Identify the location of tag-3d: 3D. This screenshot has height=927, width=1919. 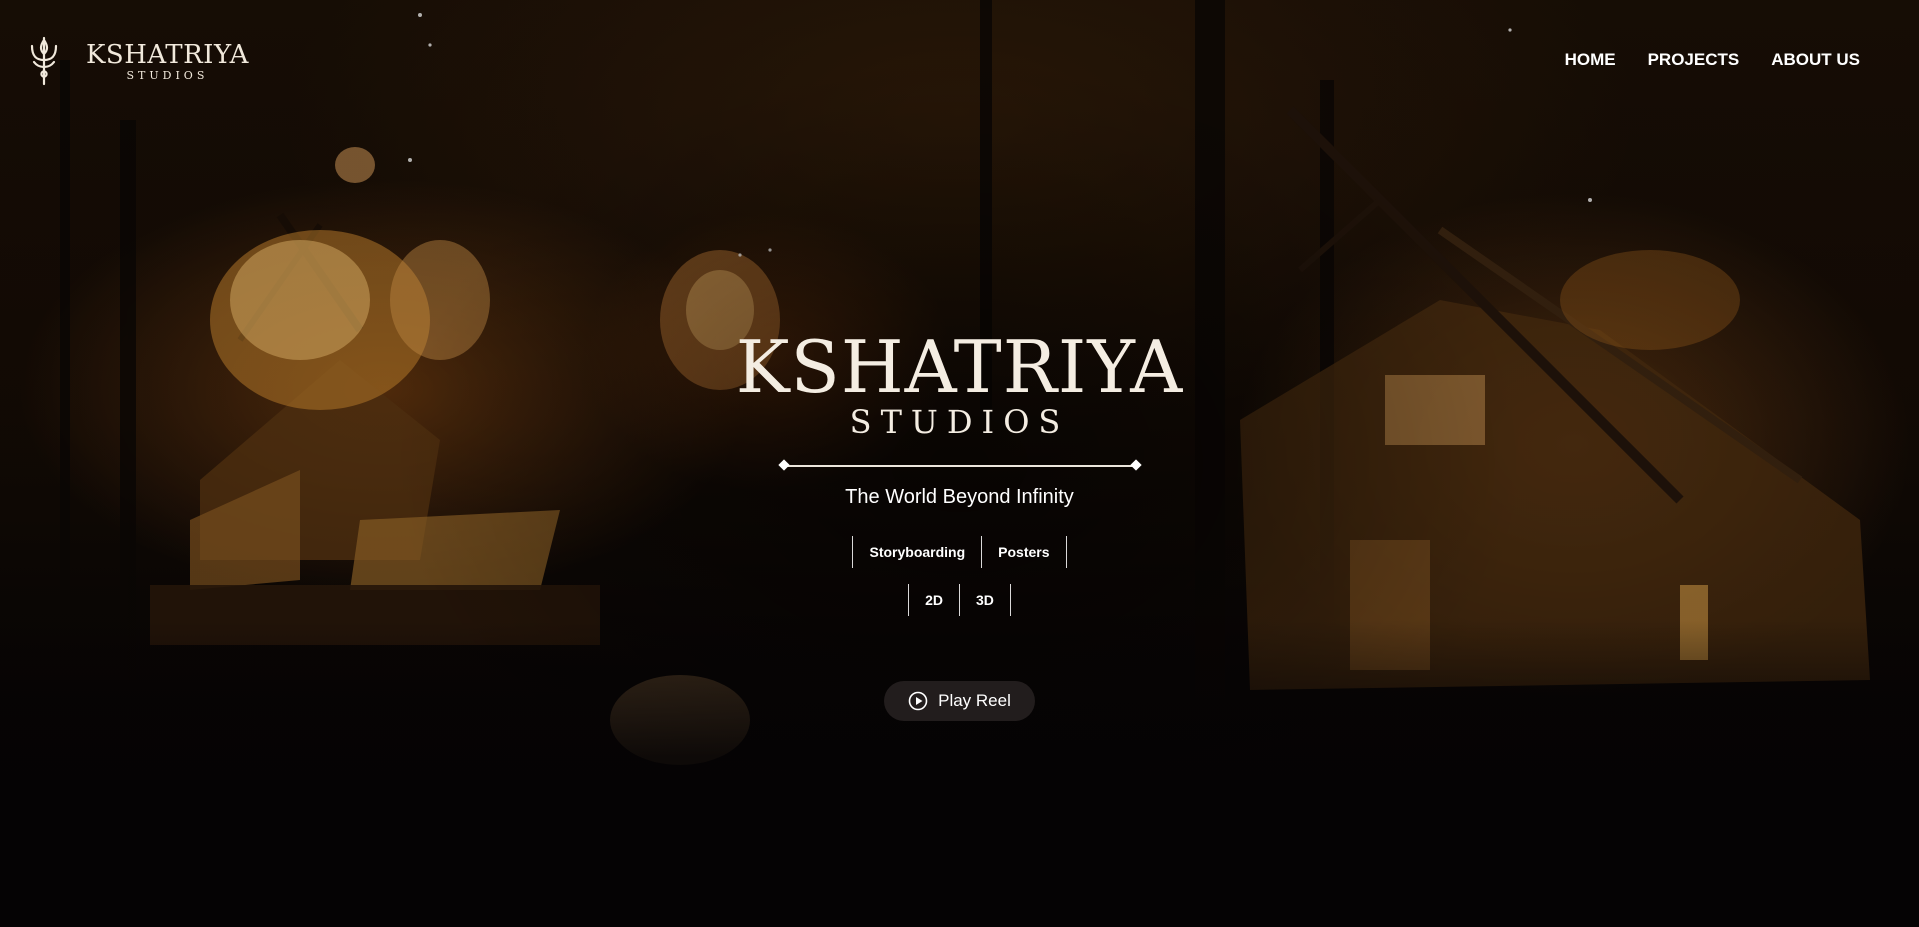
(985, 600).